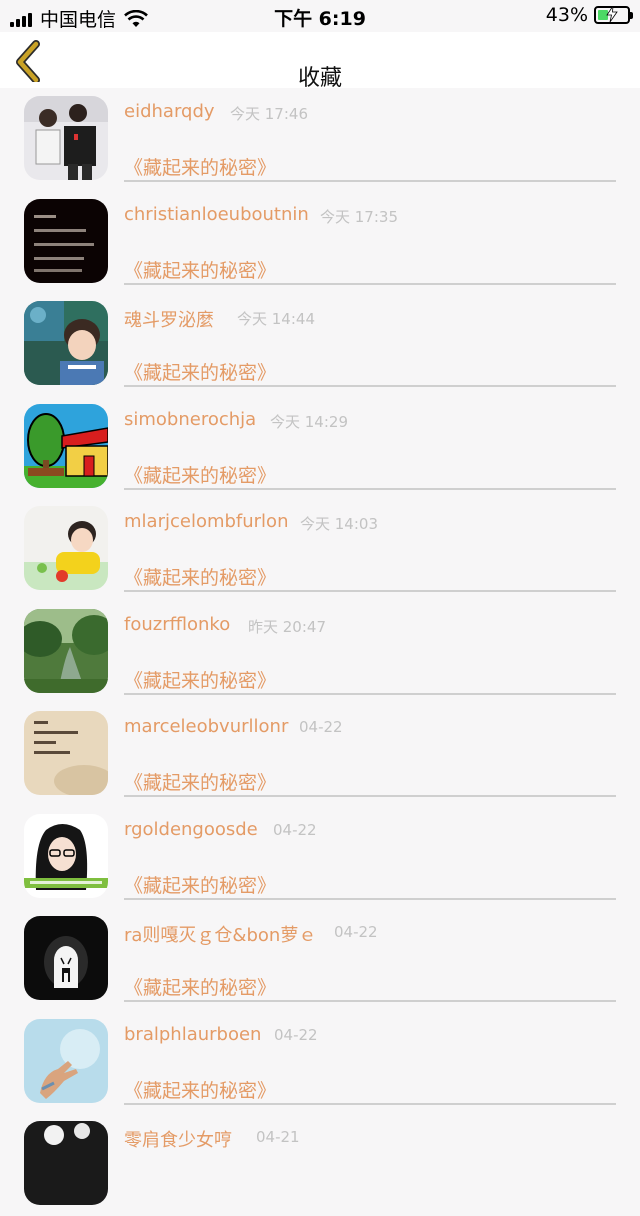 The image size is (640, 1216). What do you see at coordinates (220, 935) in the screenshot?
I see `username: ra则嘎灭ｇ仓&bon萝ｅ` at bounding box center [220, 935].